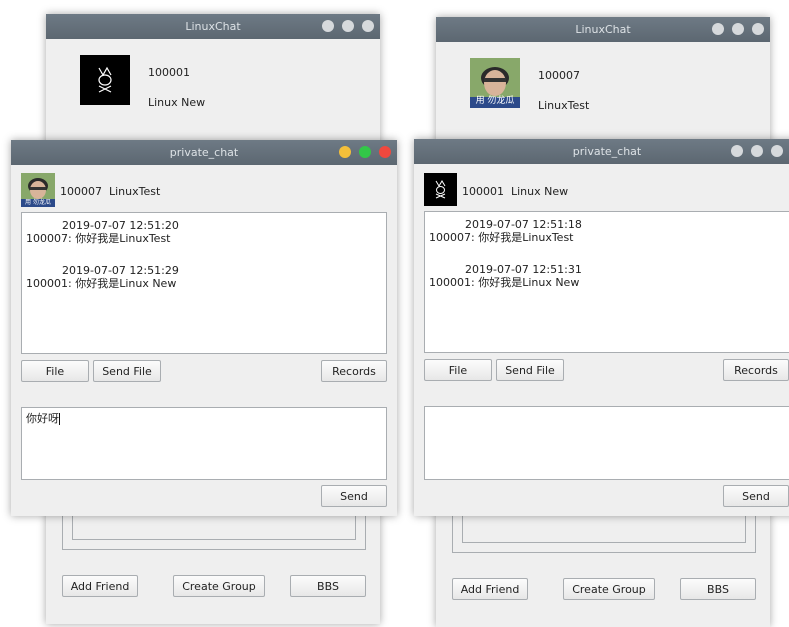  What do you see at coordinates (515, 191) in the screenshot?
I see `peer-label: 100001 Linux New` at bounding box center [515, 191].